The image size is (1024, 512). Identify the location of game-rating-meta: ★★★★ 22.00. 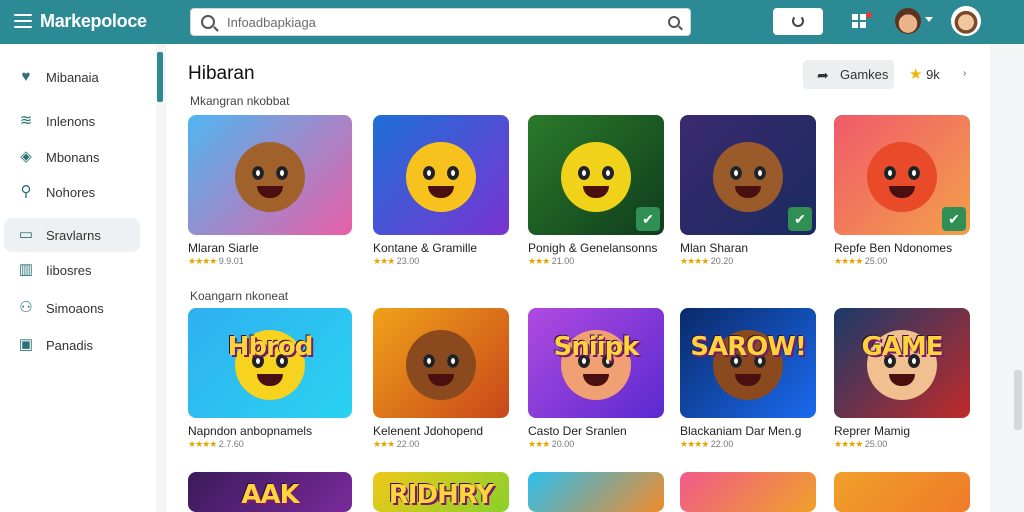
(748, 444).